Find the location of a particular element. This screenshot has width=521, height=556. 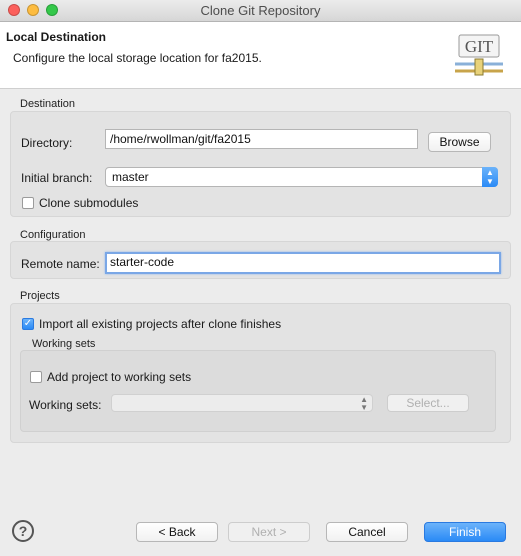

import-projects-checkbox: ✓ is located at coordinates (28, 324).